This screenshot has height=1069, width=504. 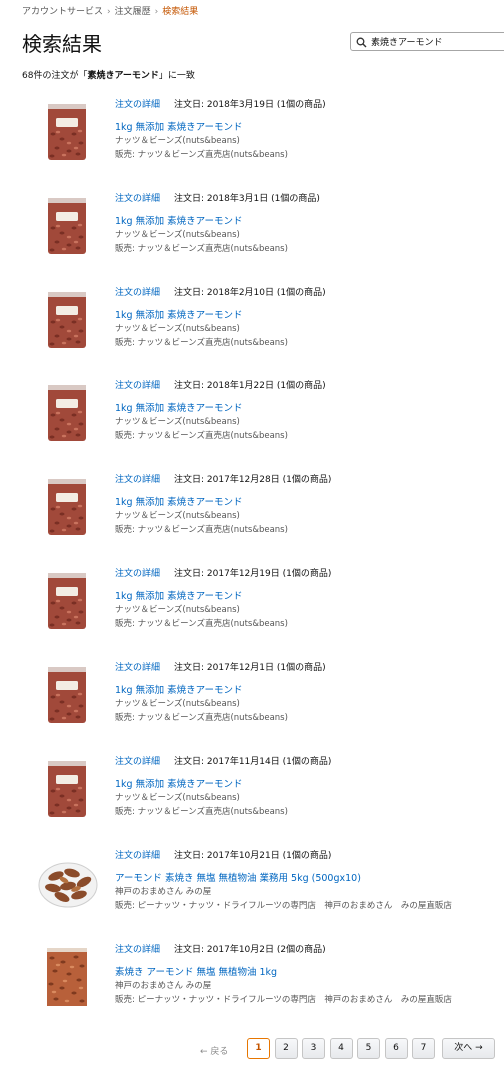 I want to click on next-page-button: 次へ →, so click(x=468, y=1048).